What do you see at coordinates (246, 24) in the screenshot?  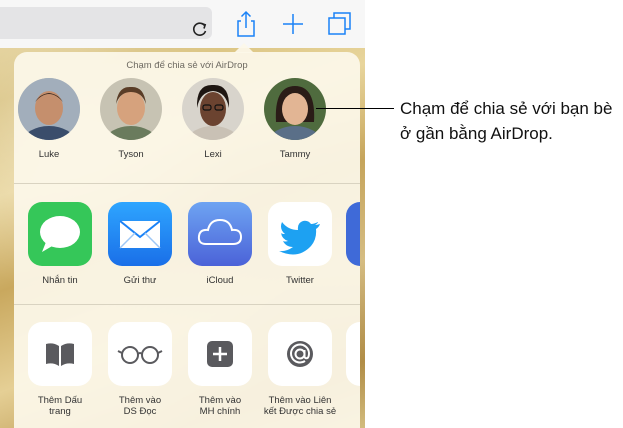 I see `share-icon` at bounding box center [246, 24].